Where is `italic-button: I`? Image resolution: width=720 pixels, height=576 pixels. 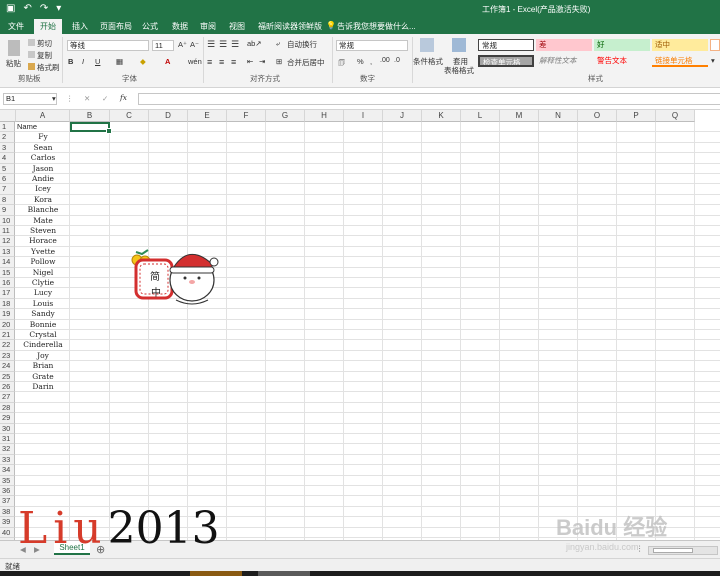
italic-button: I is located at coordinates (83, 61).